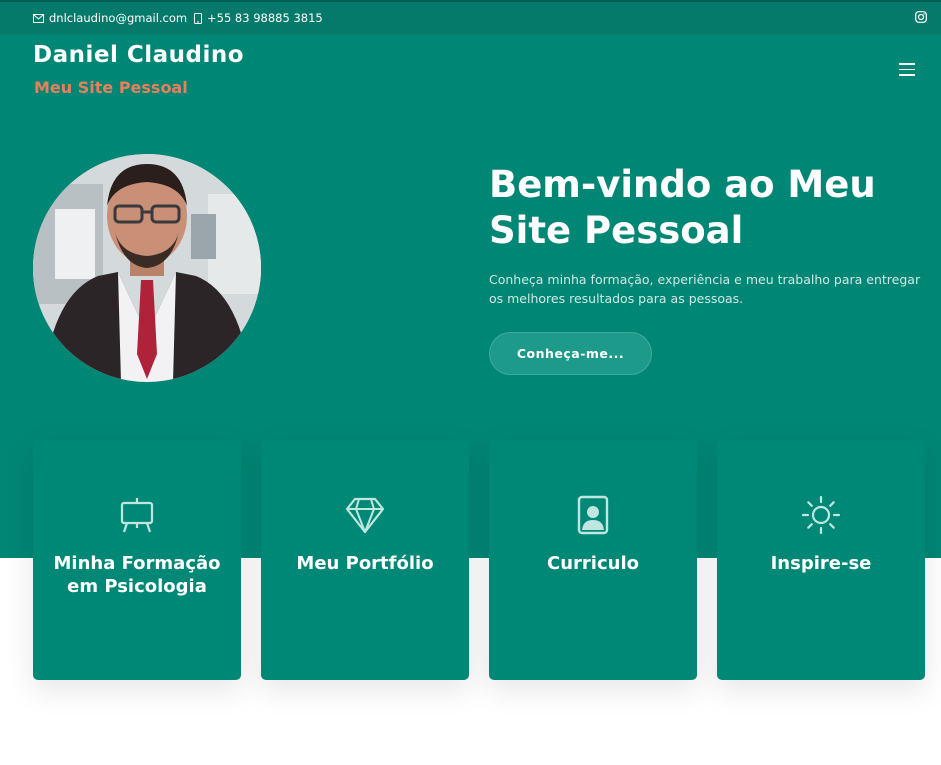 Image resolution: width=941 pixels, height=765 pixels. What do you see at coordinates (198, 18) in the screenshot?
I see `phone-icon` at bounding box center [198, 18].